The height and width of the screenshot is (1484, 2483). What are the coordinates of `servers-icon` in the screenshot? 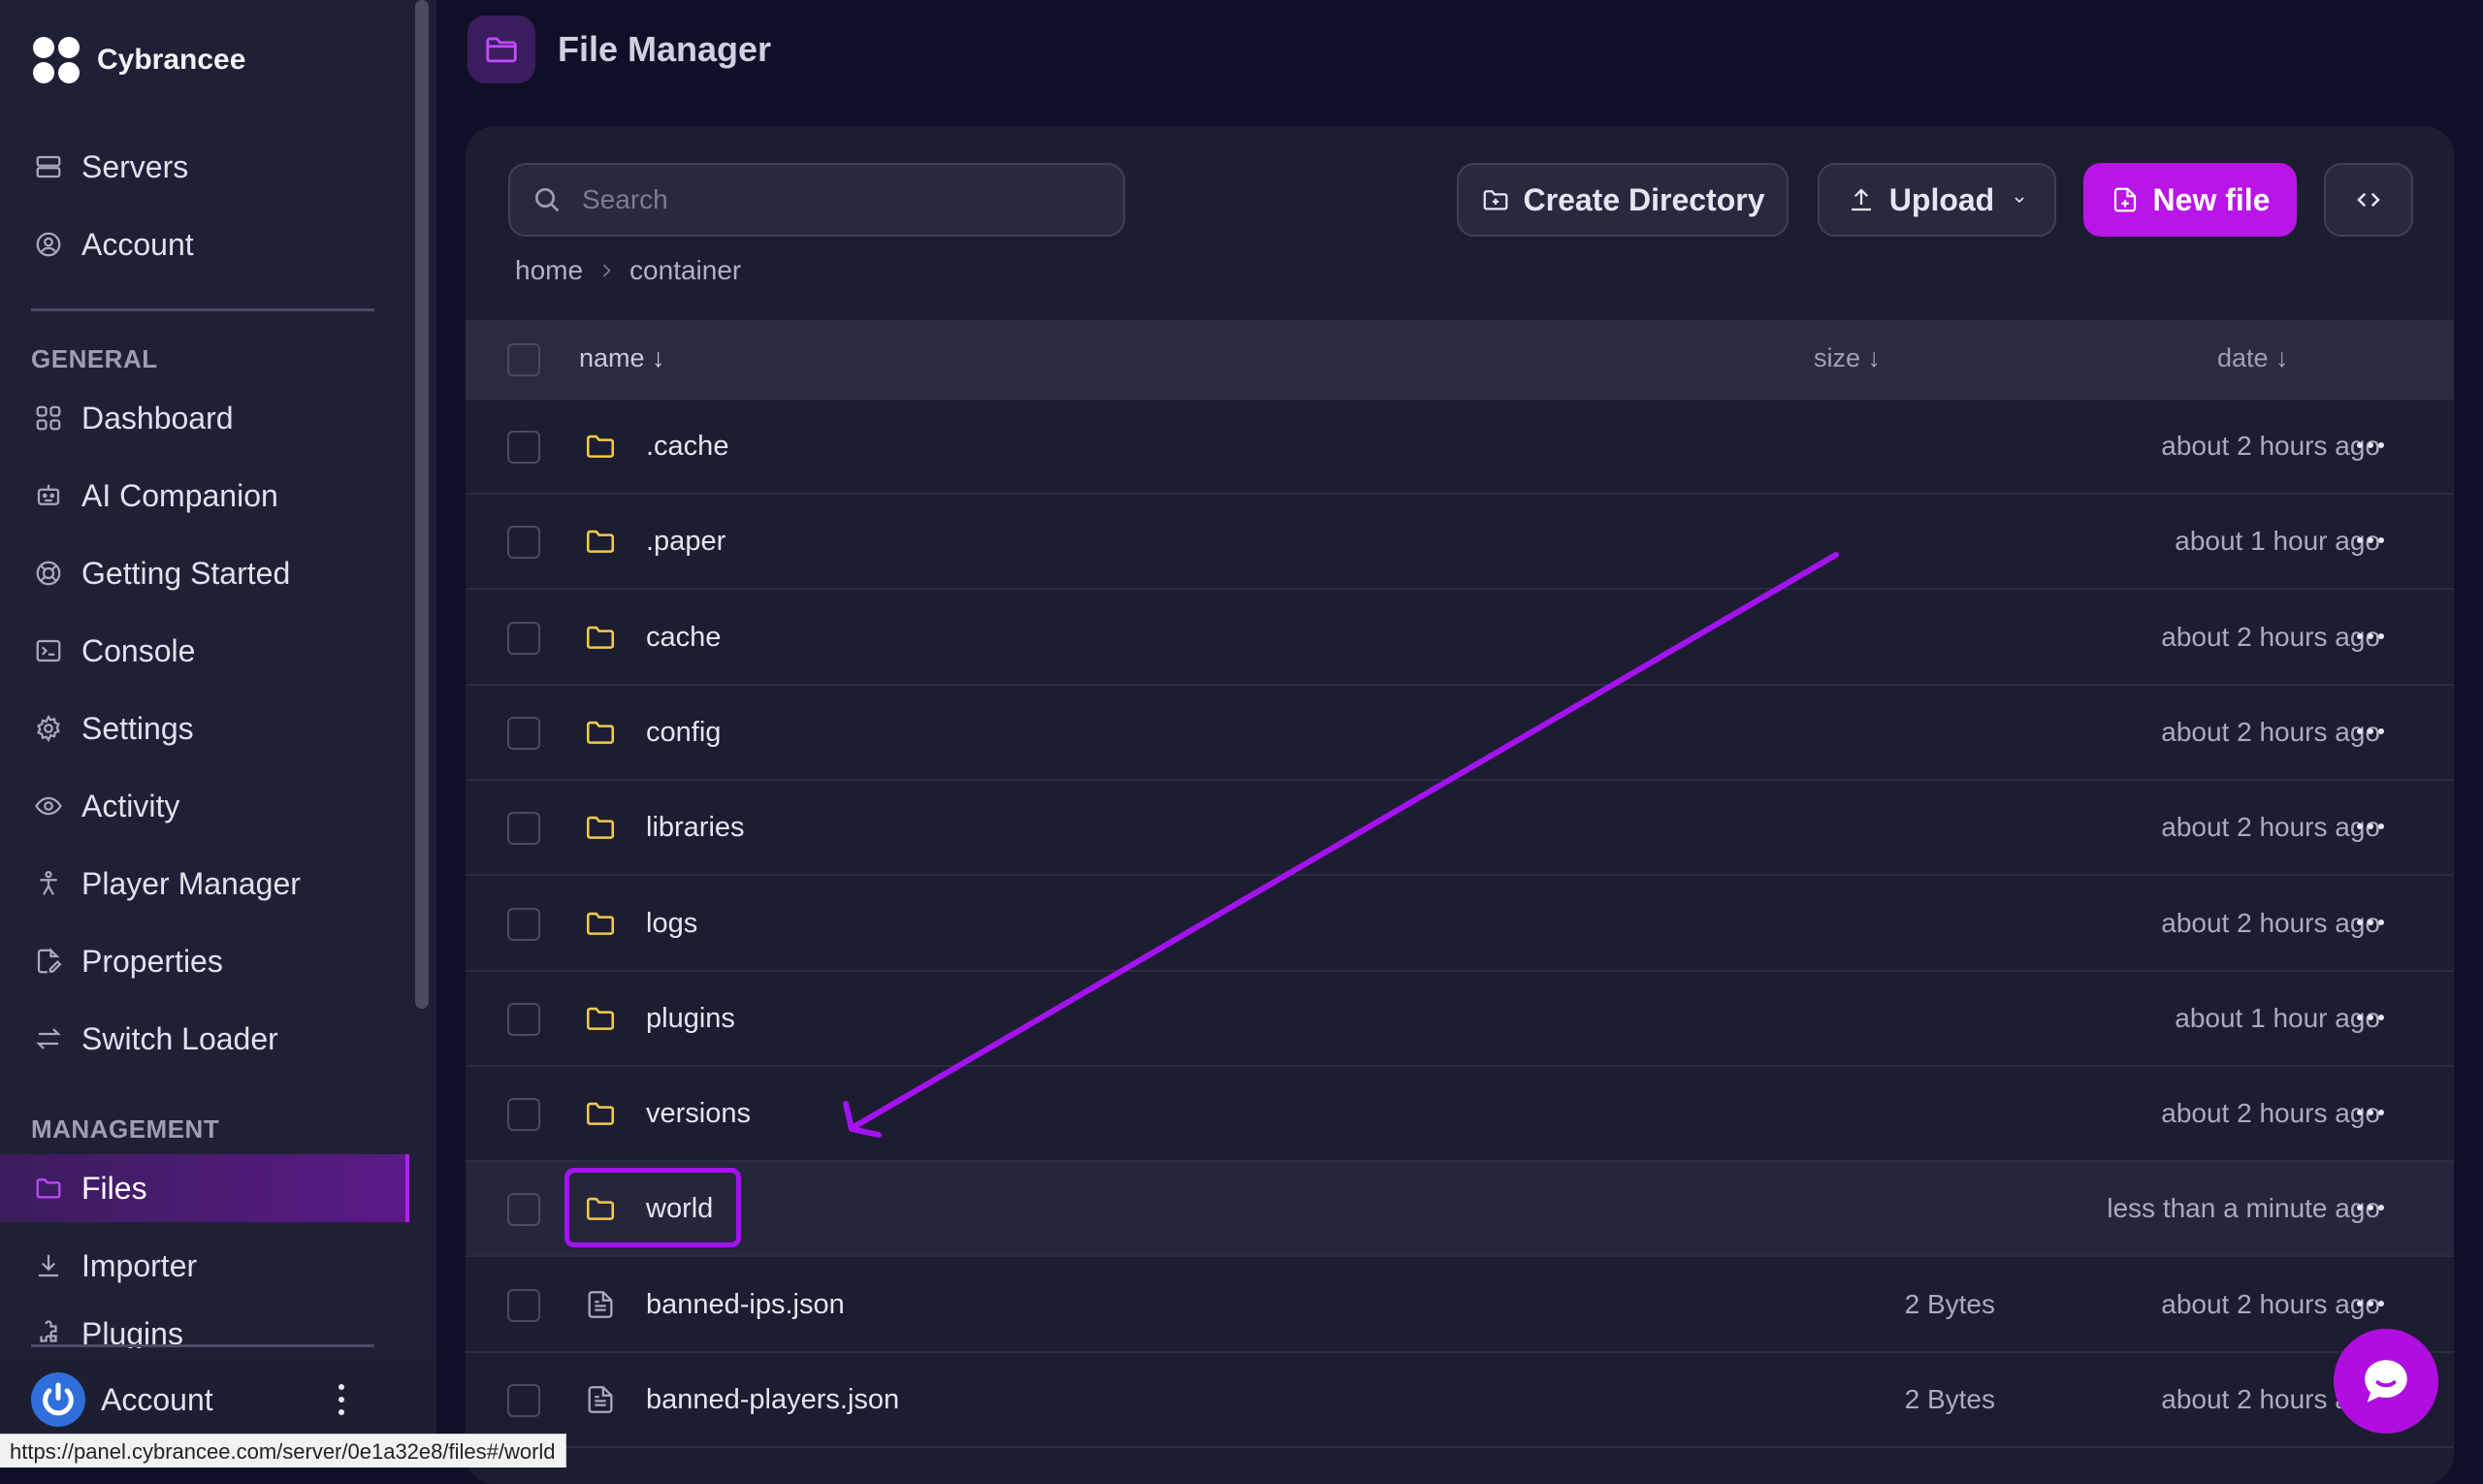 It's located at (48, 166).